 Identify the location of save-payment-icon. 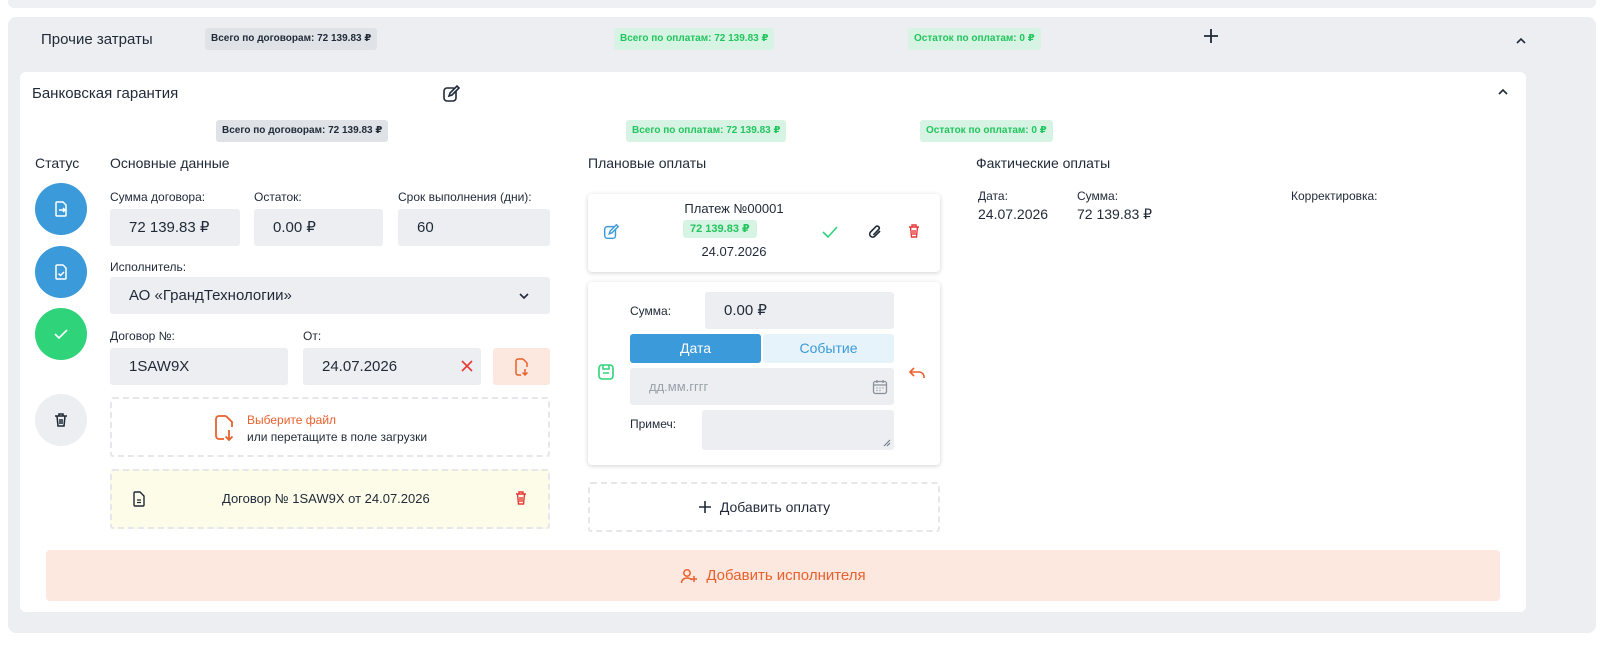
(606, 372).